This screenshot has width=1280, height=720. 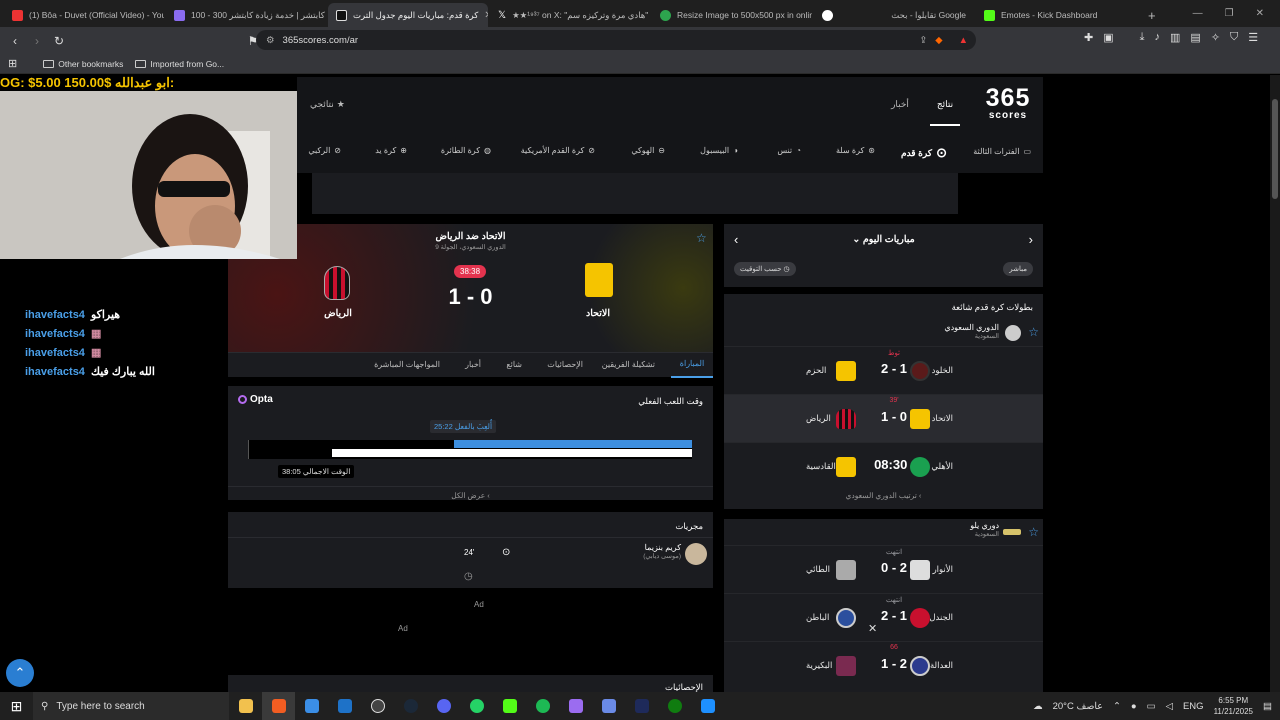 I want to click on favorite-star-icon: ☆, so click(x=701, y=238).